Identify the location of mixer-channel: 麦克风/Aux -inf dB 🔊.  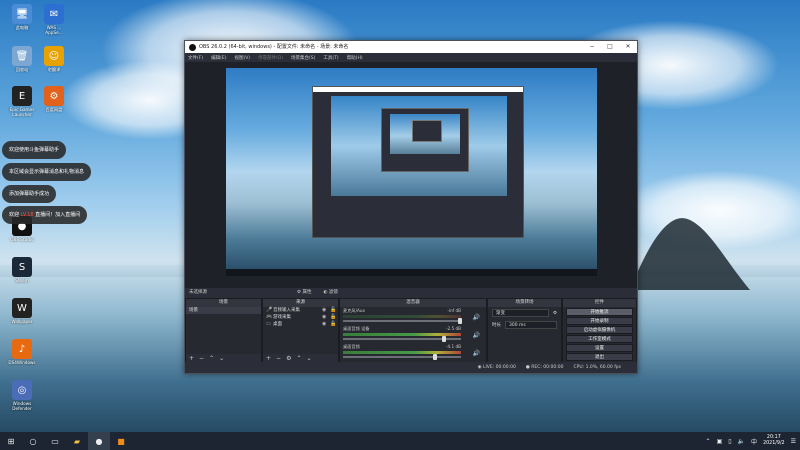
(413, 316).